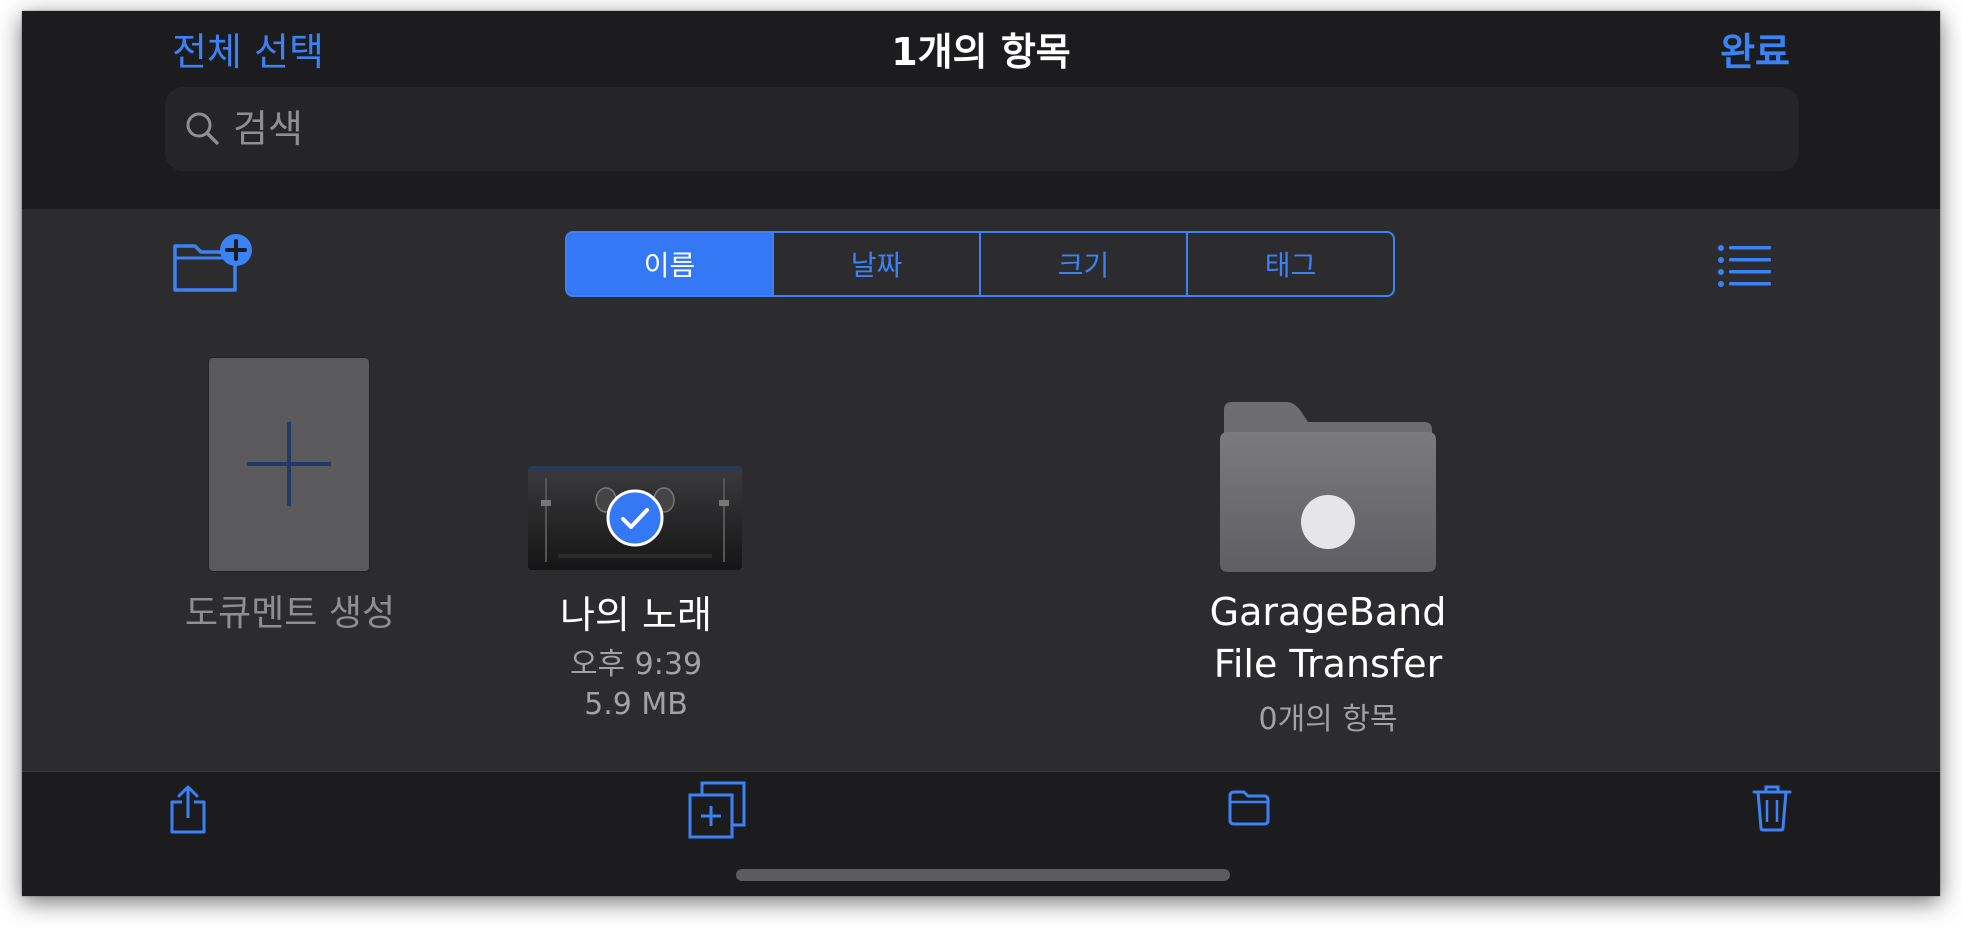 The height and width of the screenshot is (929, 1962). What do you see at coordinates (717, 810) in the screenshot?
I see `duplicate-icon` at bounding box center [717, 810].